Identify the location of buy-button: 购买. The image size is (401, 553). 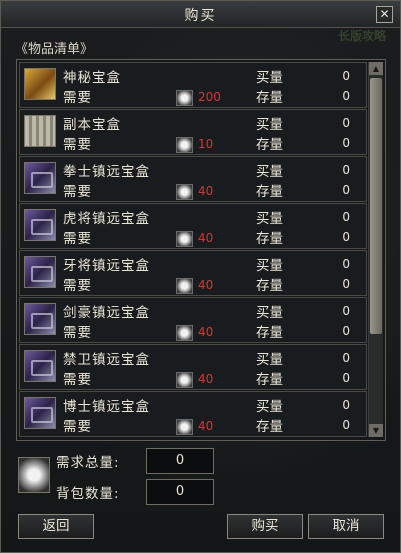
(265, 526).